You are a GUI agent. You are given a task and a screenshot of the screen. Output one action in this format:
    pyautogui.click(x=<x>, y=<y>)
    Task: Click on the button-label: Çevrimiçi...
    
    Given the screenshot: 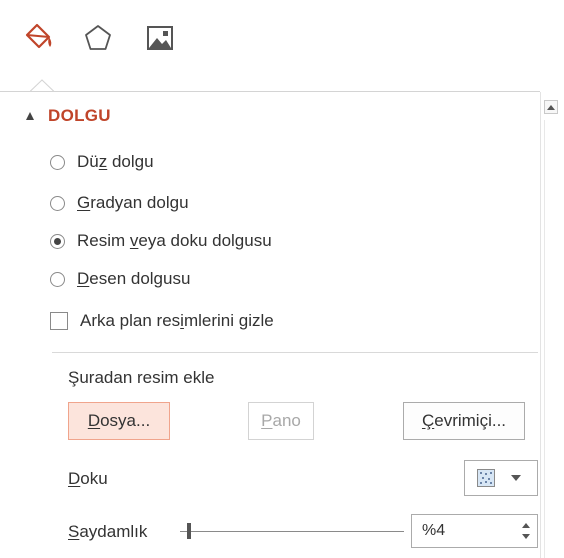 What is the action you would take?
    pyautogui.click(x=464, y=420)
    